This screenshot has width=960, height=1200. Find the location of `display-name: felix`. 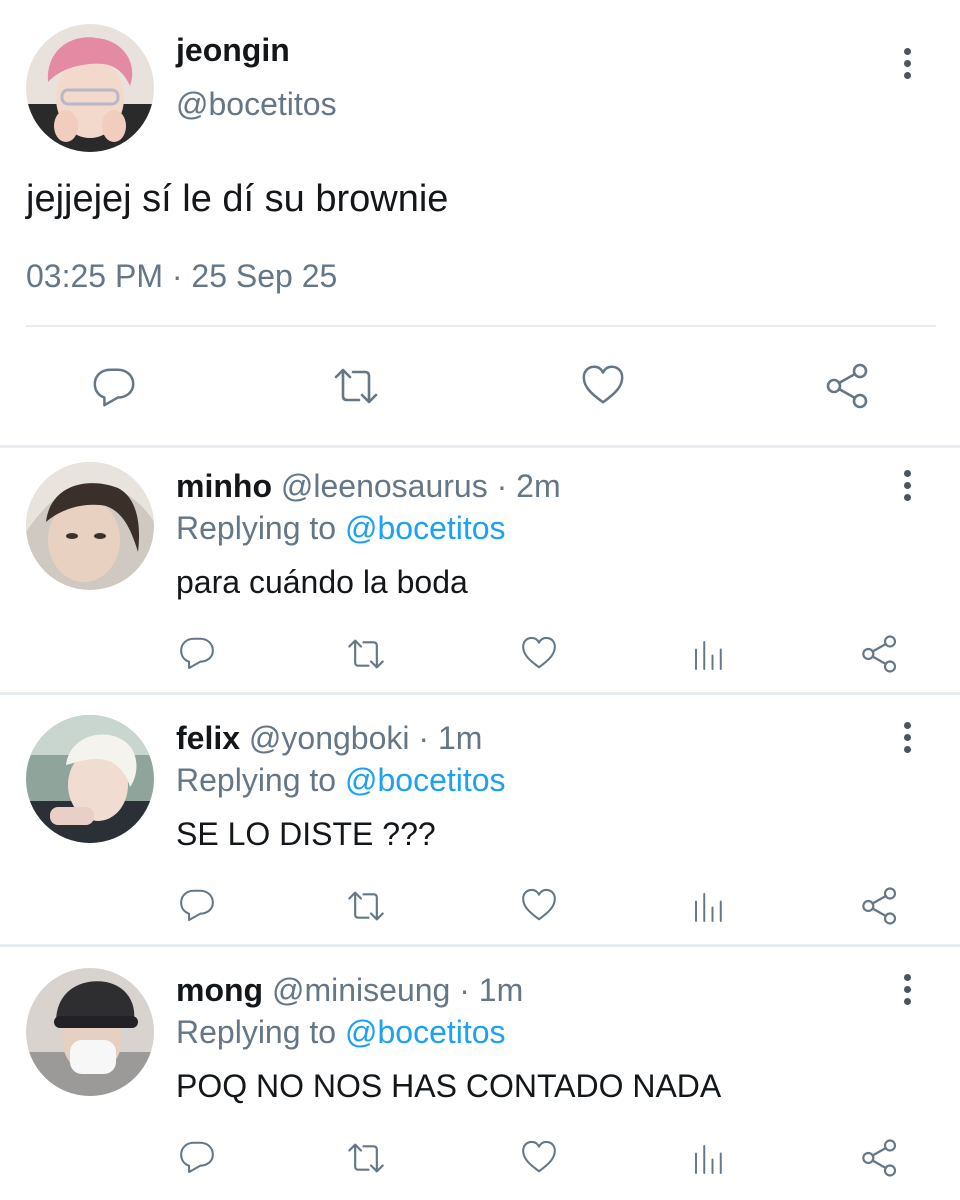

display-name: felix is located at coordinates (208, 738).